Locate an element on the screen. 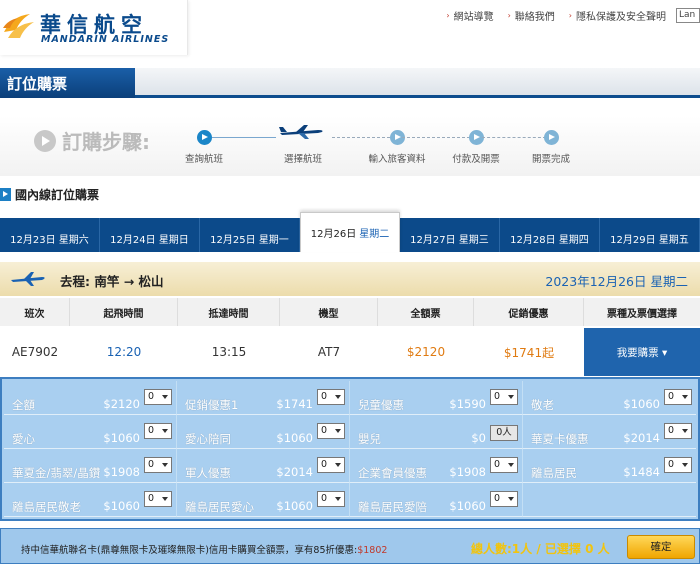 The width and height of the screenshot is (700, 569). route-text: 去程: 南竿 → 松山 is located at coordinates (112, 281).